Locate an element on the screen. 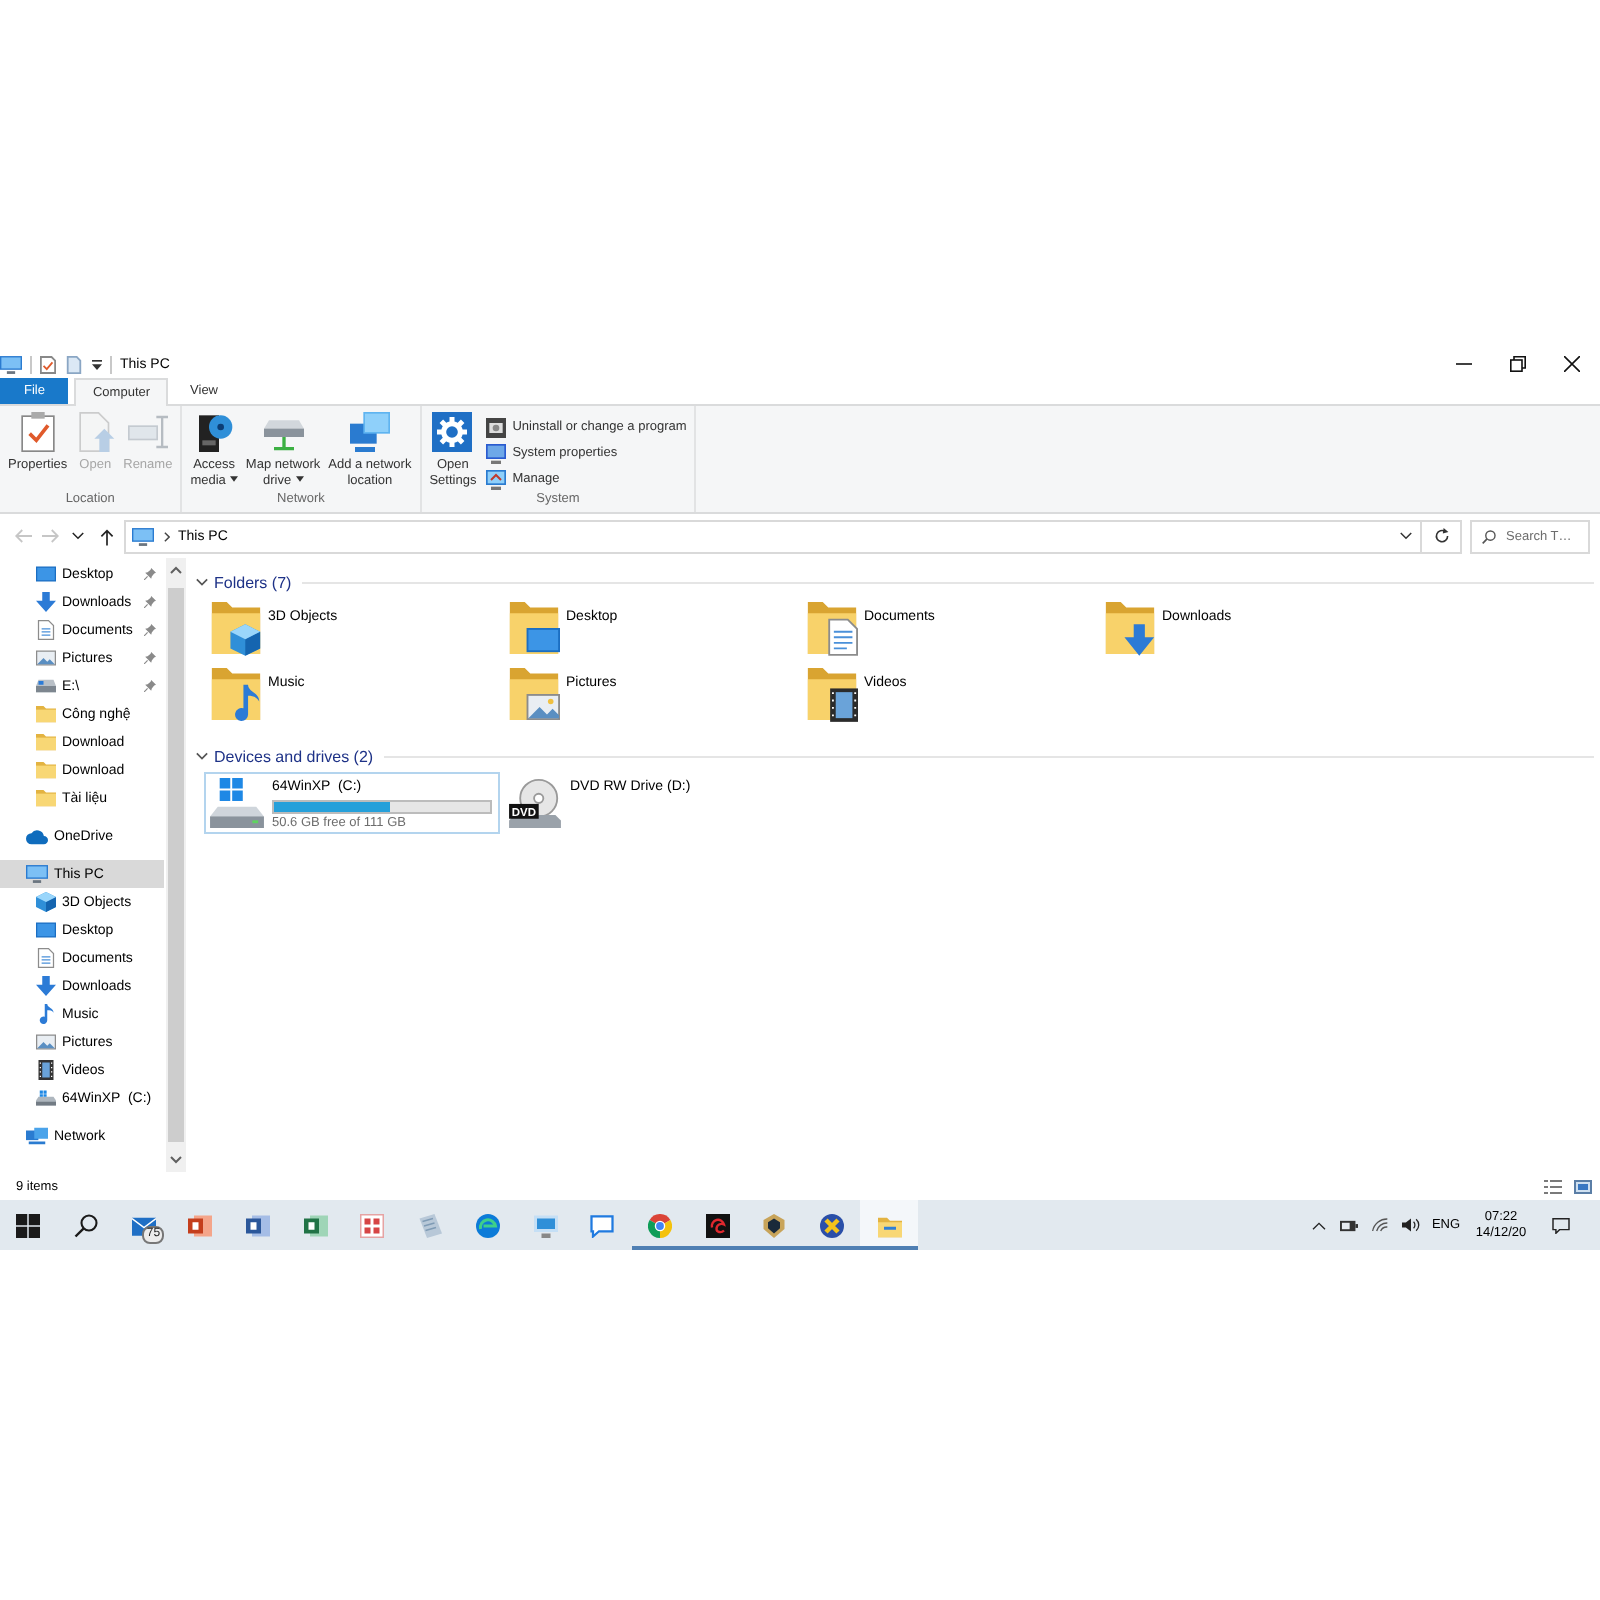 The width and height of the screenshot is (1600, 1600). shield-emblem-icon is located at coordinates (774, 1225).